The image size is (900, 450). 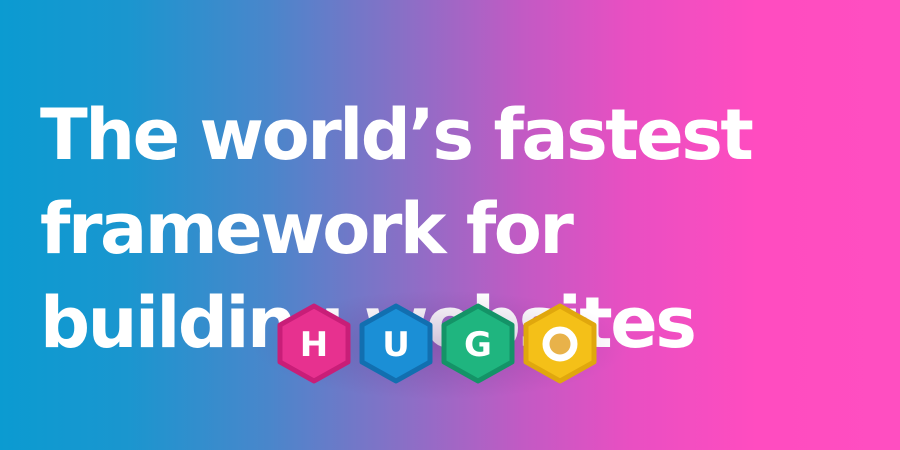 I want to click on hugo-logo: H U G O, so click(x=441, y=345).